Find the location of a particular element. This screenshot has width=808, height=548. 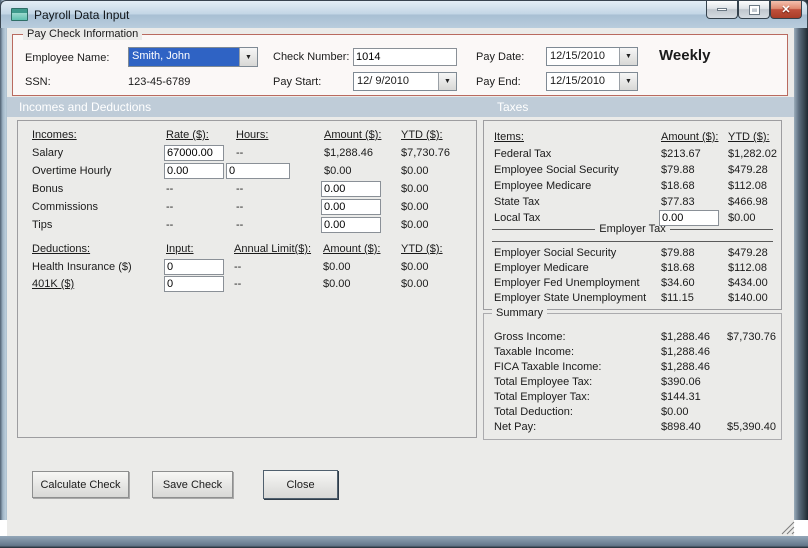

income-bonus-ytd: $0.00 is located at coordinates (415, 189).